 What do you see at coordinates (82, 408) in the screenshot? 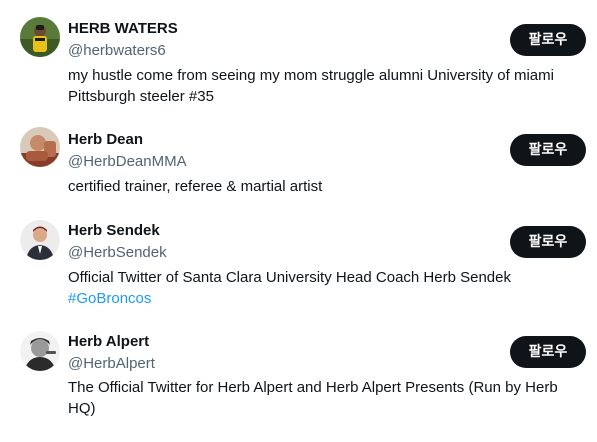
I see `bio-line: HQ)` at bounding box center [82, 408].